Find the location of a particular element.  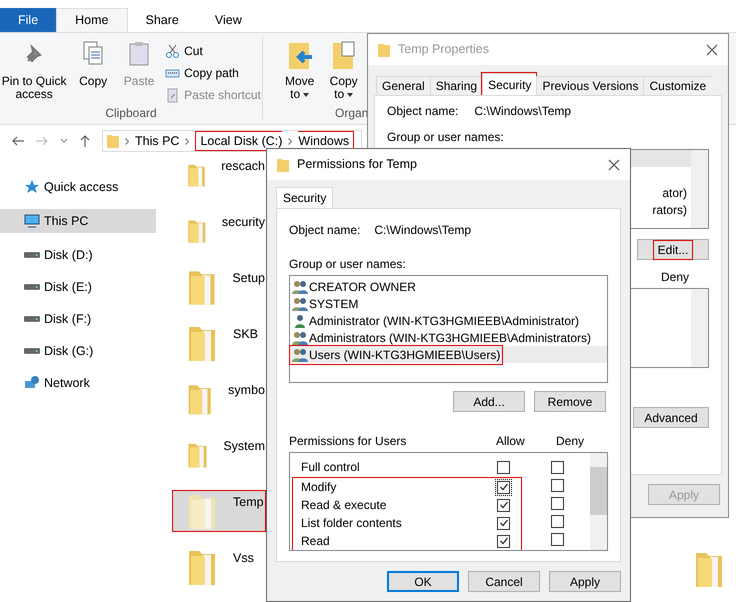

ribbon-button: Cut is located at coordinates (213, 51).